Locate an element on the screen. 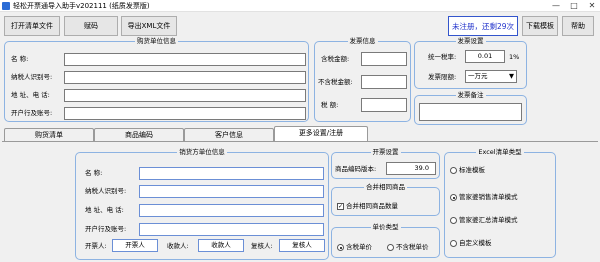 The width and height of the screenshot is (600, 262). tax-inclusive-price-label: 含税单价 is located at coordinates (359, 247).